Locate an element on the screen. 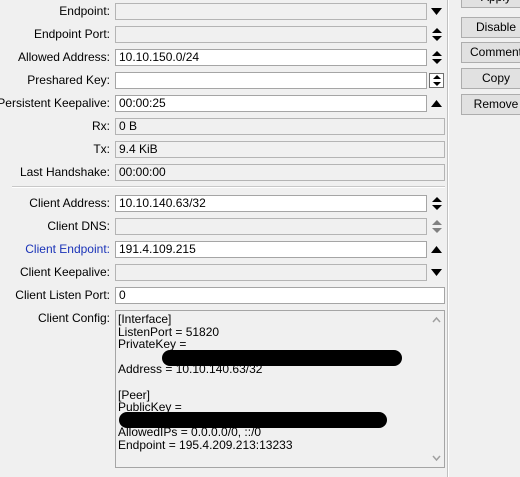 The height and width of the screenshot is (477, 520). endpoint-port-label: Endpoint Port: is located at coordinates (71, 34).